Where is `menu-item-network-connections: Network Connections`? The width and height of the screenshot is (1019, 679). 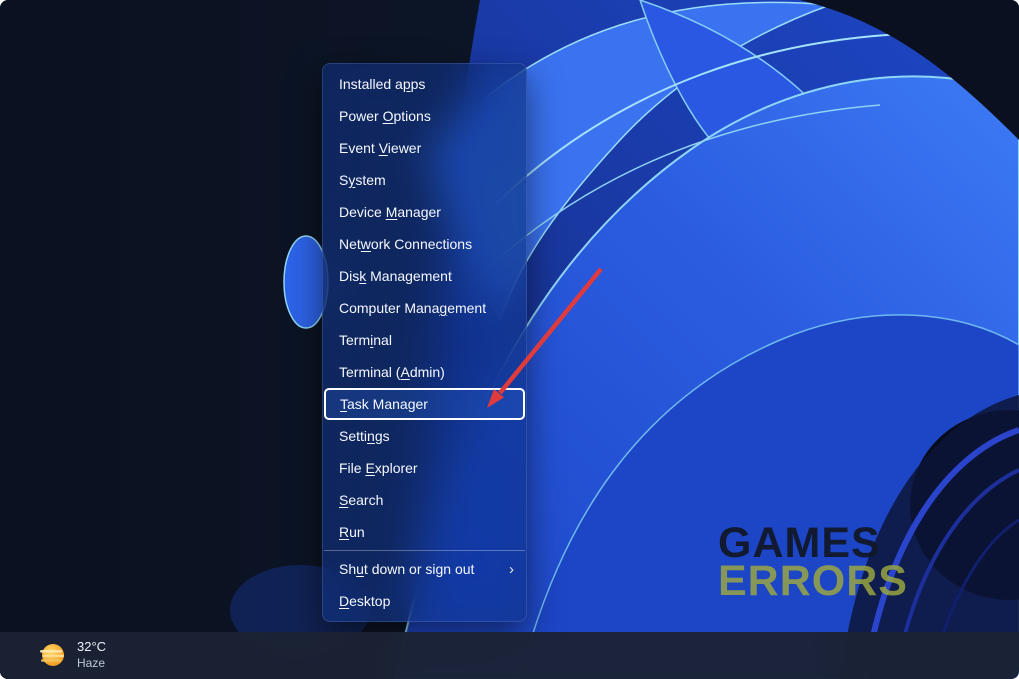 menu-item-network-connections: Network Connections is located at coordinates (424, 244).